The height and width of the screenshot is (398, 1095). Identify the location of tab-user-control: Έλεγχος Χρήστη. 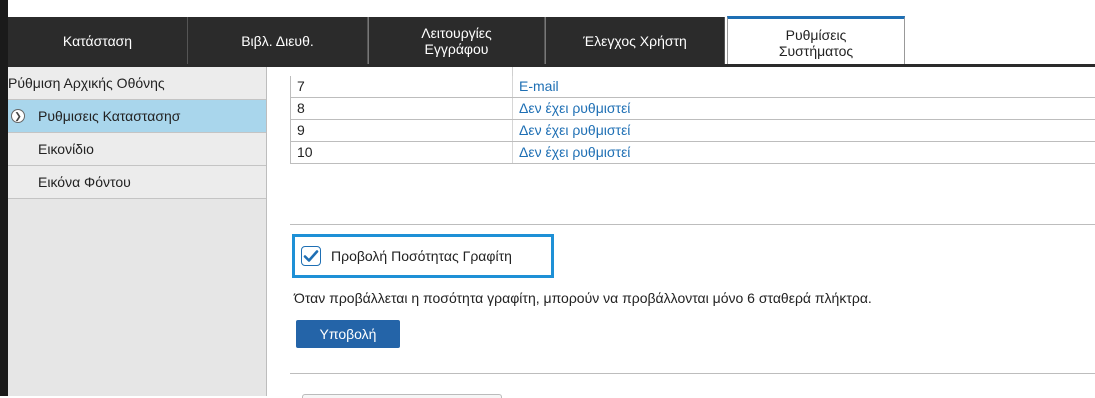
(635, 41).